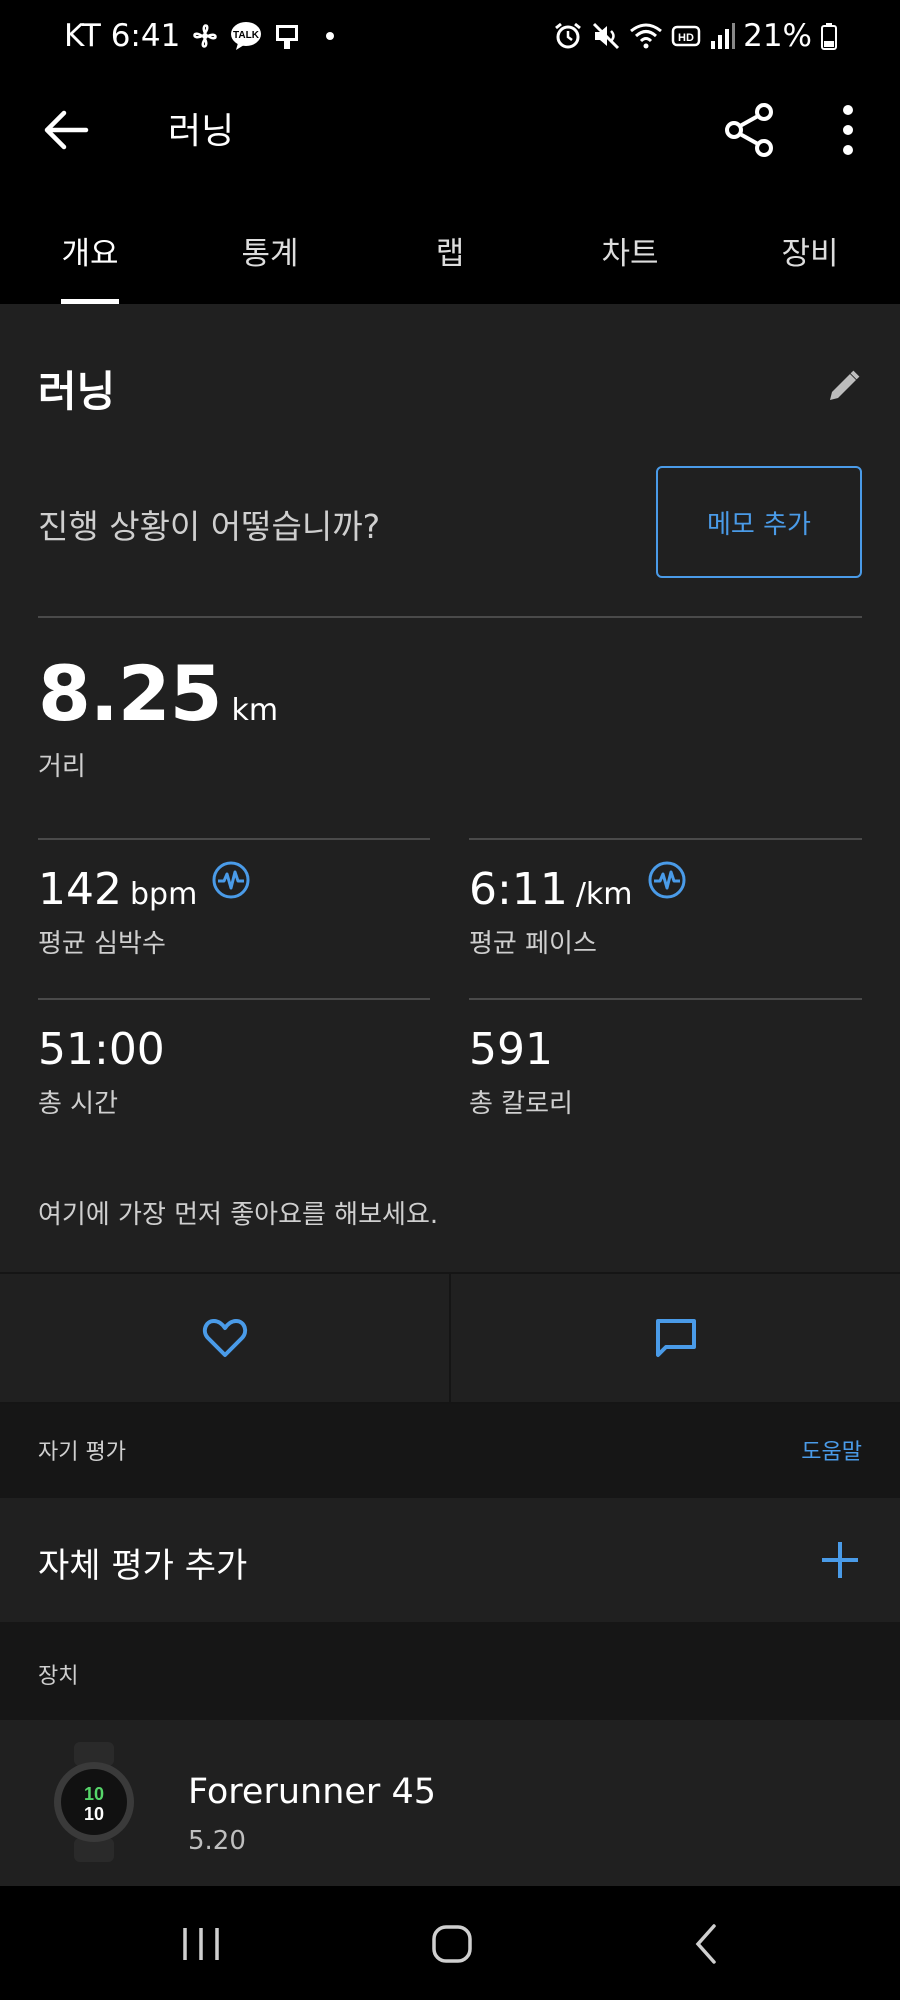 The width and height of the screenshot is (900, 2000). Describe the element at coordinates (330, 36) in the screenshot. I see `notification-dot` at that location.